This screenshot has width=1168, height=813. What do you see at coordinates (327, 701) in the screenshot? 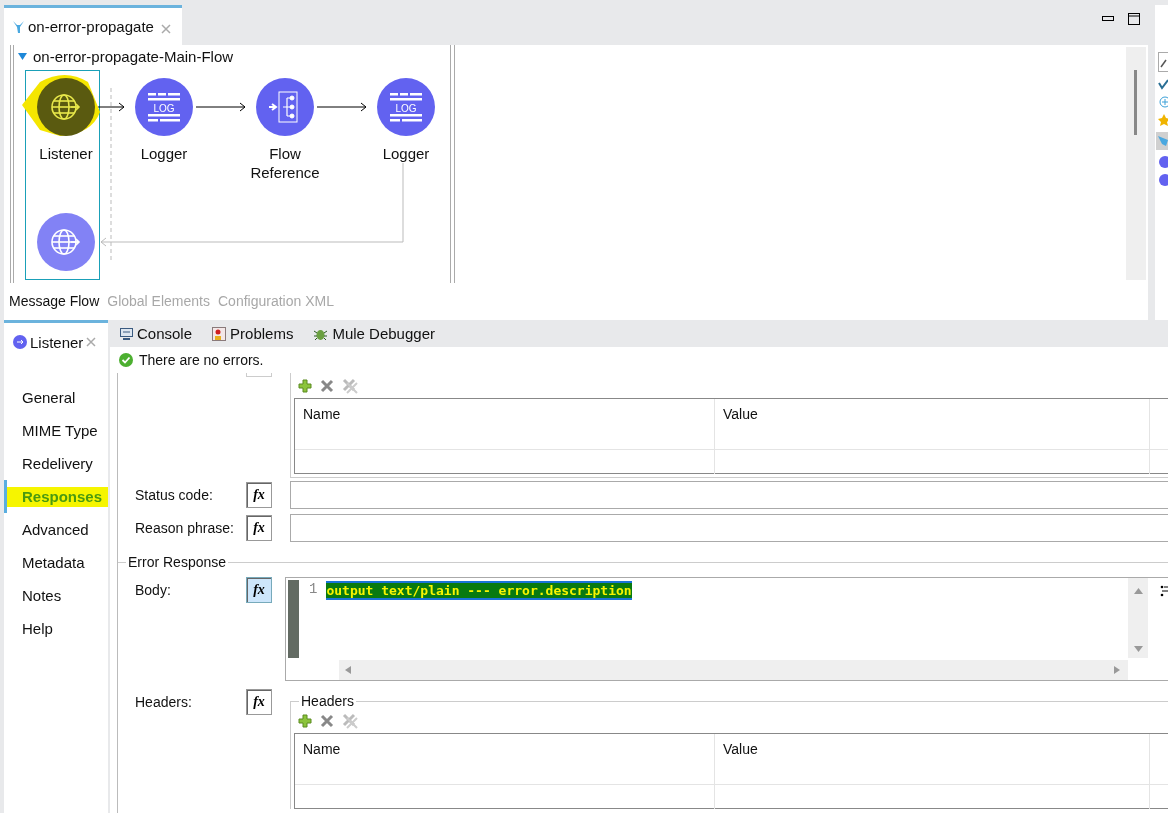
I see `group-title: Headers` at bounding box center [327, 701].